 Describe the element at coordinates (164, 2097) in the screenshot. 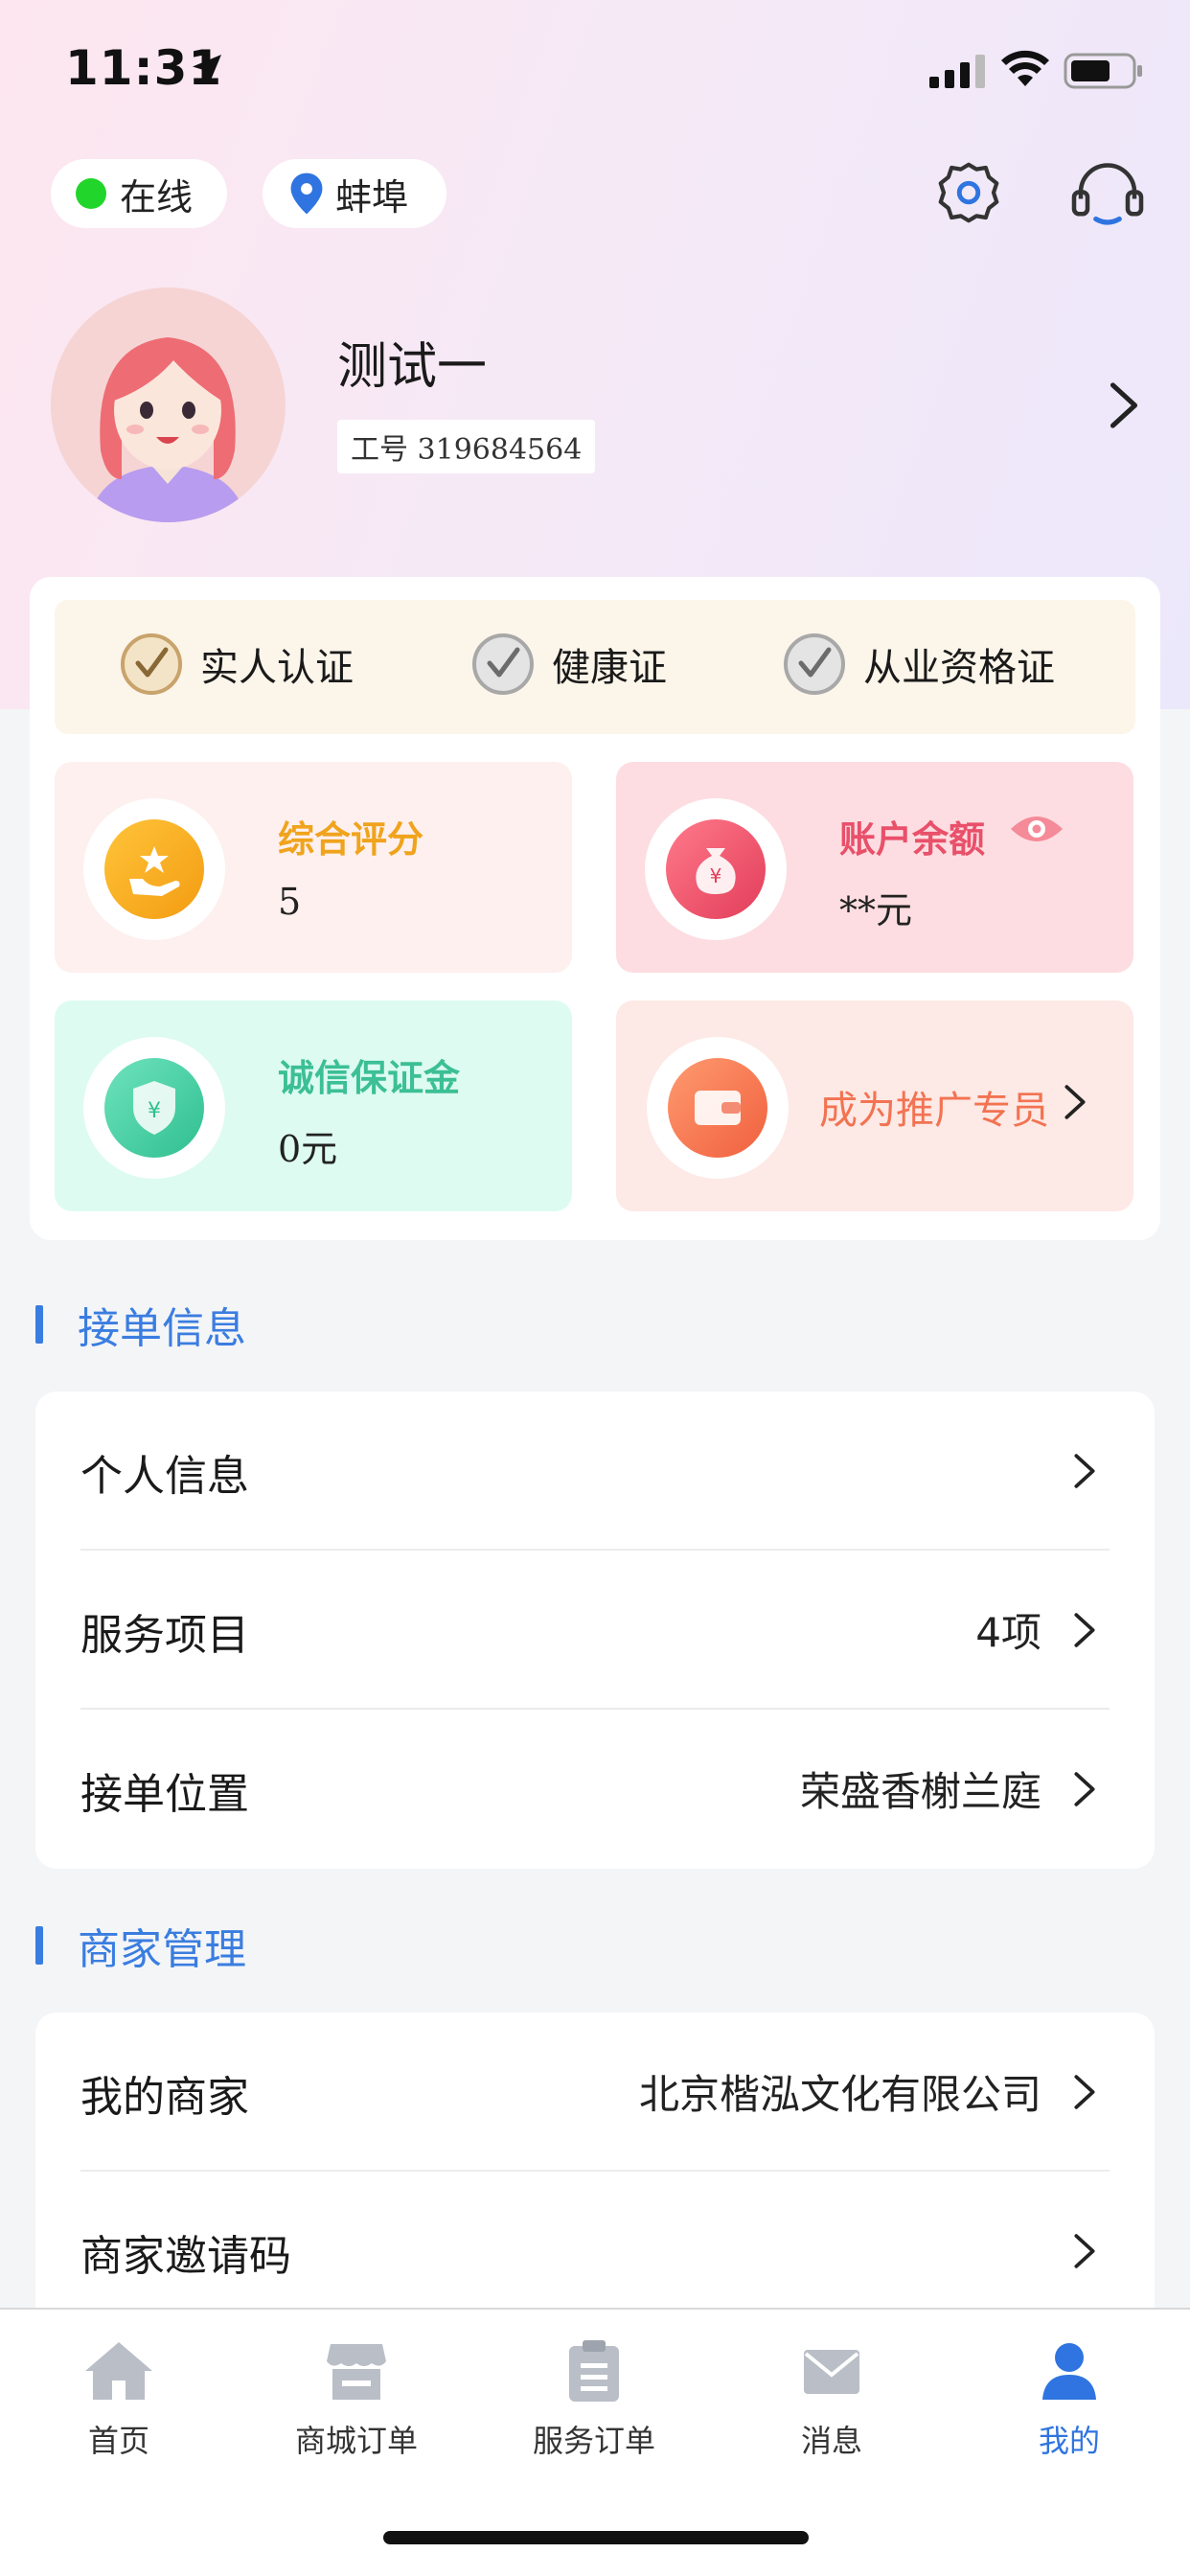

I see `list-item-label: 我的商家` at that location.